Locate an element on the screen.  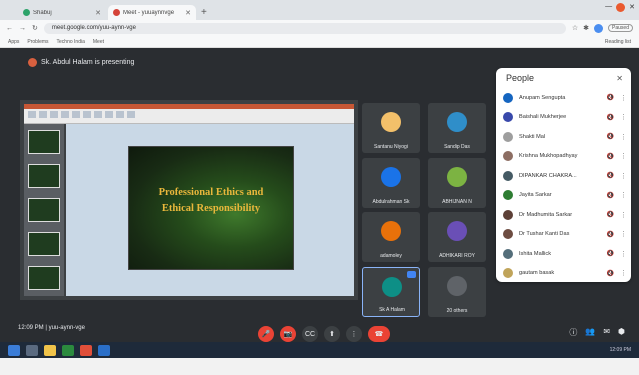
list-item: Krishna Mukhopadhyay 🔇 ⋮ is located at coordinates (563, 157).